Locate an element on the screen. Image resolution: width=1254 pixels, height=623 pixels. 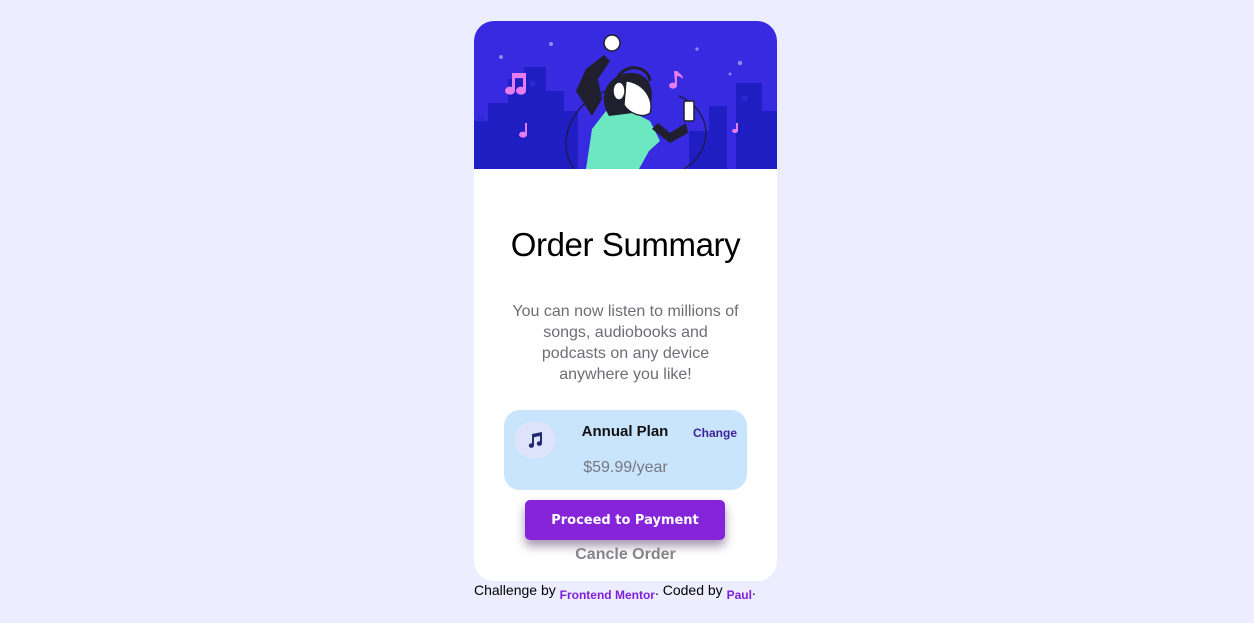
coded-prefix: Coded by is located at coordinates (692, 590).